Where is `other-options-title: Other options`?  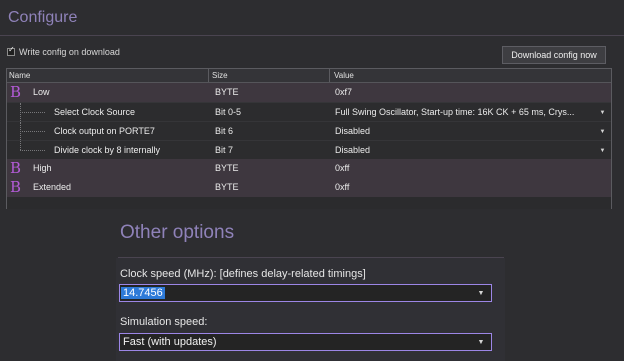 other-options-title: Other options is located at coordinates (177, 232).